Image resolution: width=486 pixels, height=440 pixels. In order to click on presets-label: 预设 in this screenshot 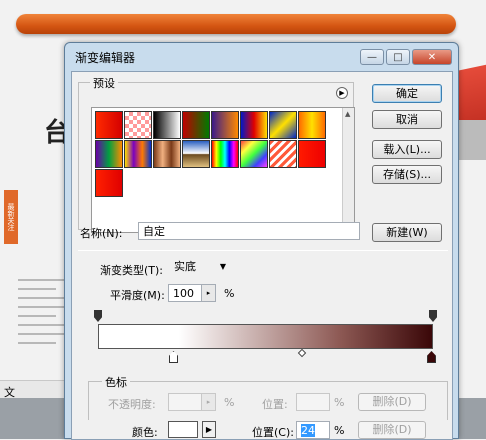, I will do `click(104, 83)`.